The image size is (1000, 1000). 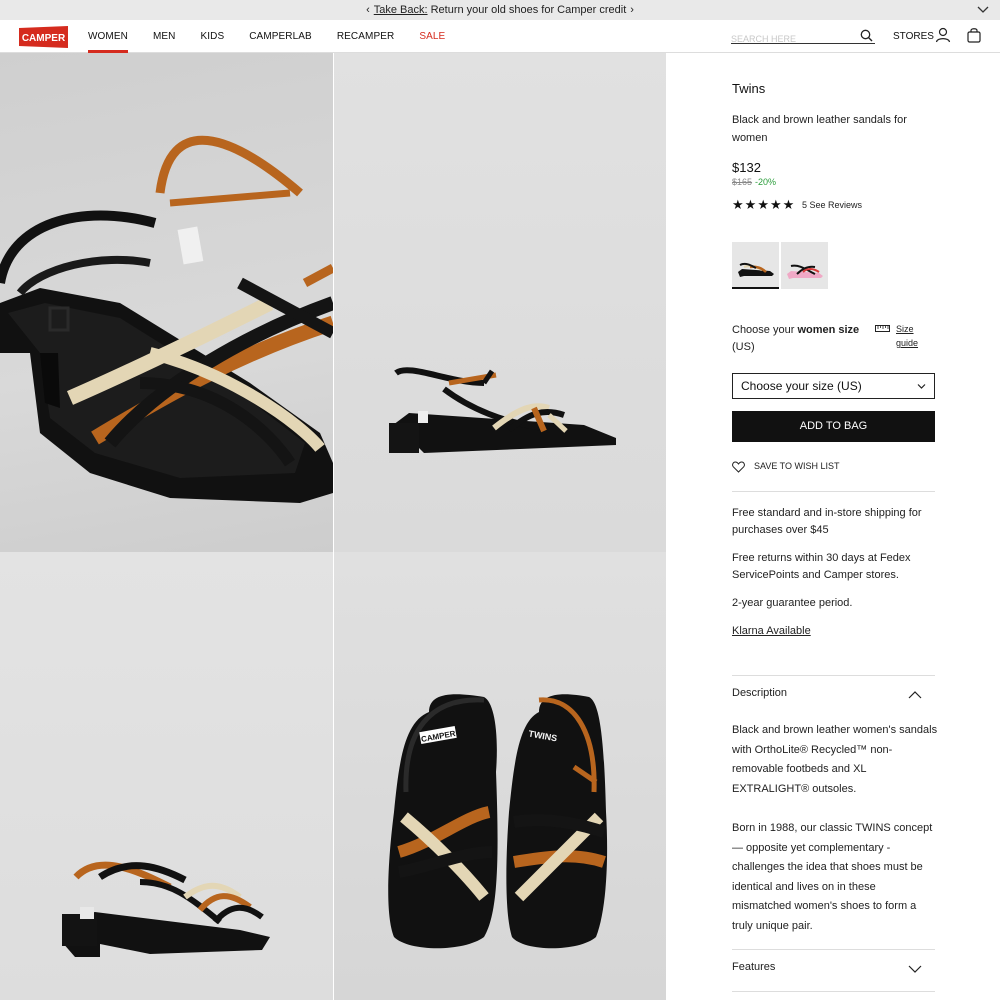 I want to click on camper-logo: CAMPER, so click(x=43, y=37).